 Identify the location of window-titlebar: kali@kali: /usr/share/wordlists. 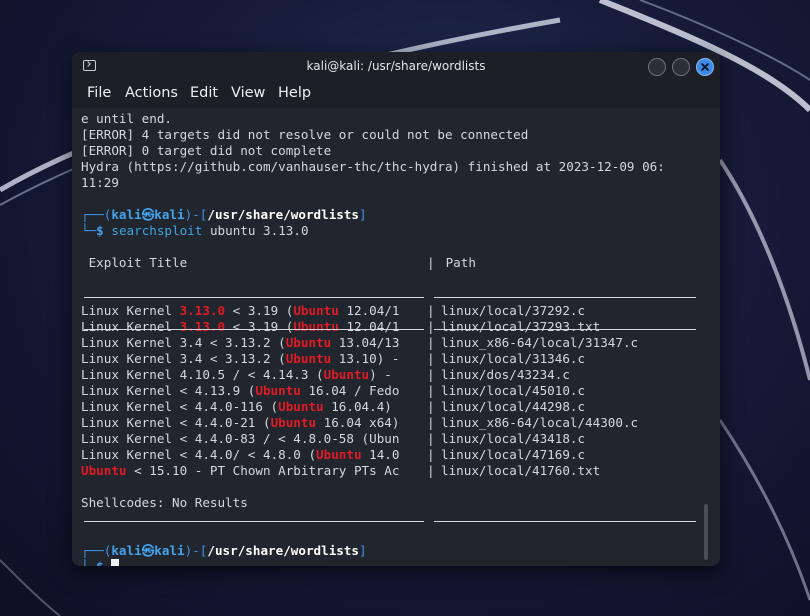
(396, 67).